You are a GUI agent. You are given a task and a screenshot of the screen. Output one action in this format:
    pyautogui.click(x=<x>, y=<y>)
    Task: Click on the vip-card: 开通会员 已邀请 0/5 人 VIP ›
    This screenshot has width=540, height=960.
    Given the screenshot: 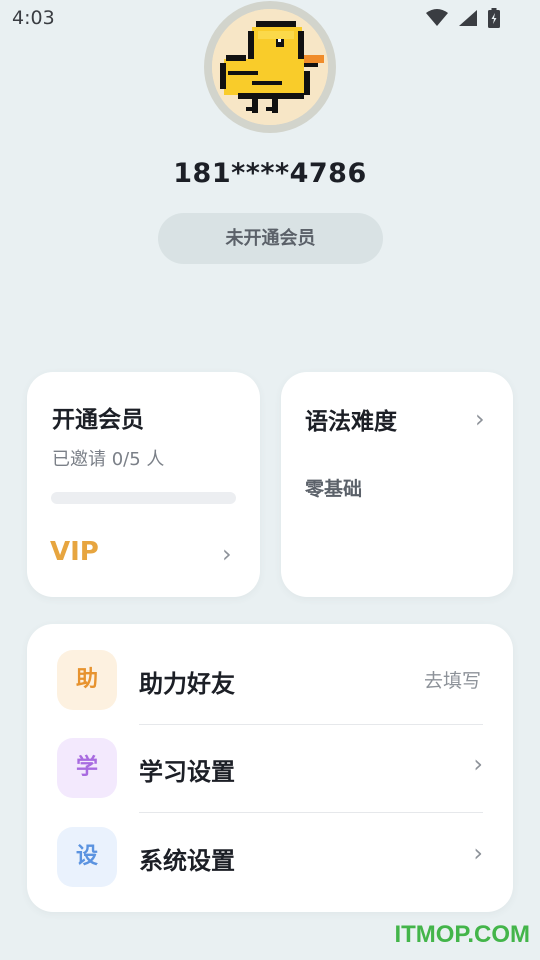 What is the action you would take?
    pyautogui.click(x=143, y=484)
    